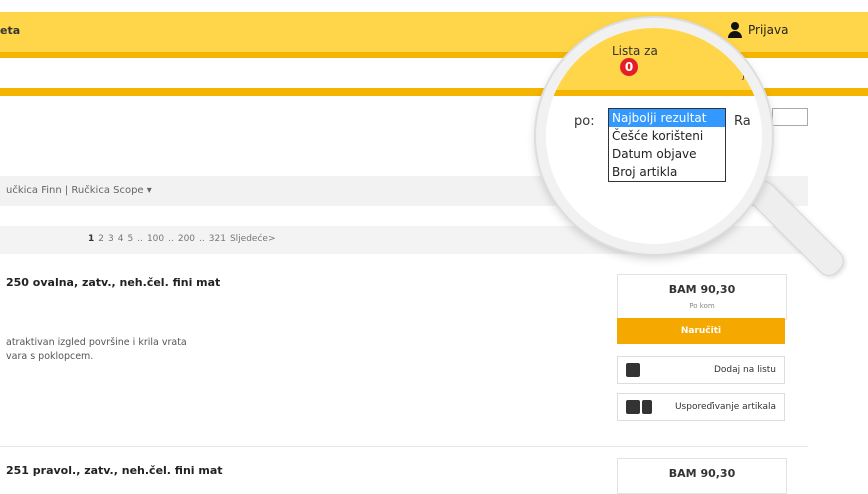 The width and height of the screenshot is (868, 494). Describe the element at coordinates (91, 239) in the screenshot. I see `page-link: 1` at that location.